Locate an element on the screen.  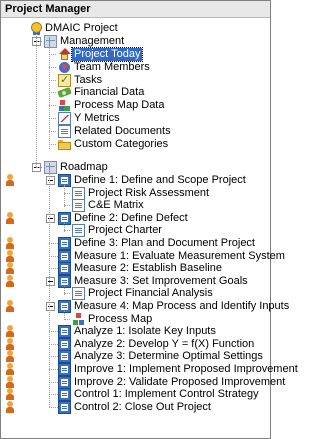
panel-titlebar: Project Manager is located at coordinates (135, 9).